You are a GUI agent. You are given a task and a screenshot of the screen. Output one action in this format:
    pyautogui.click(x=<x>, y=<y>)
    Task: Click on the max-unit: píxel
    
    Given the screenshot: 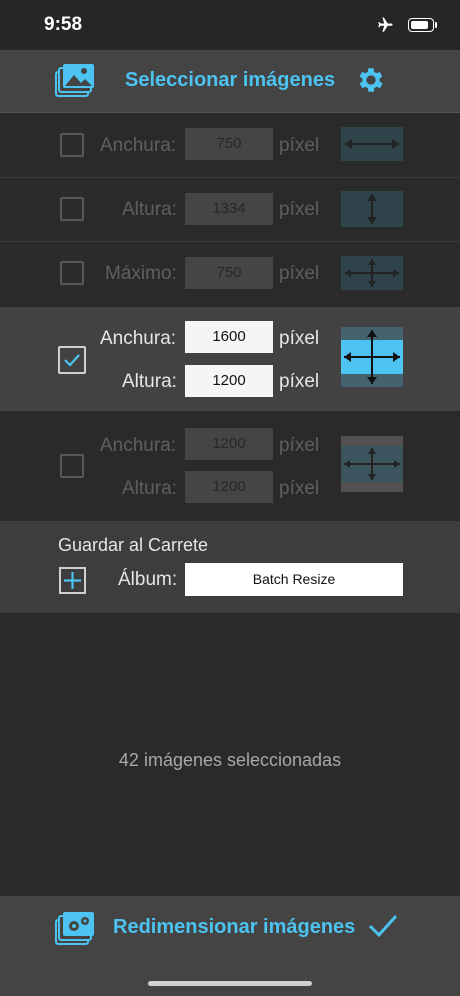 What is the action you would take?
    pyautogui.click(x=299, y=273)
    